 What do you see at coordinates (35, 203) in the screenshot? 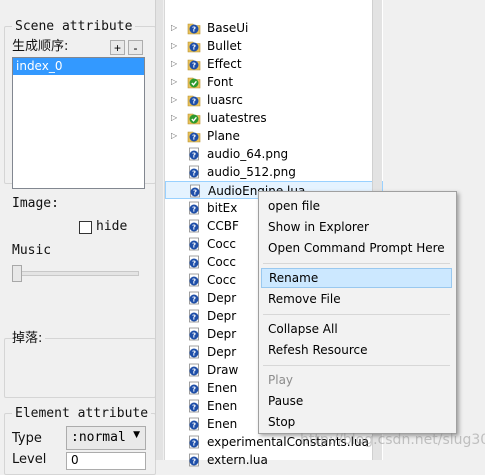
I see `image-label: Image:` at bounding box center [35, 203].